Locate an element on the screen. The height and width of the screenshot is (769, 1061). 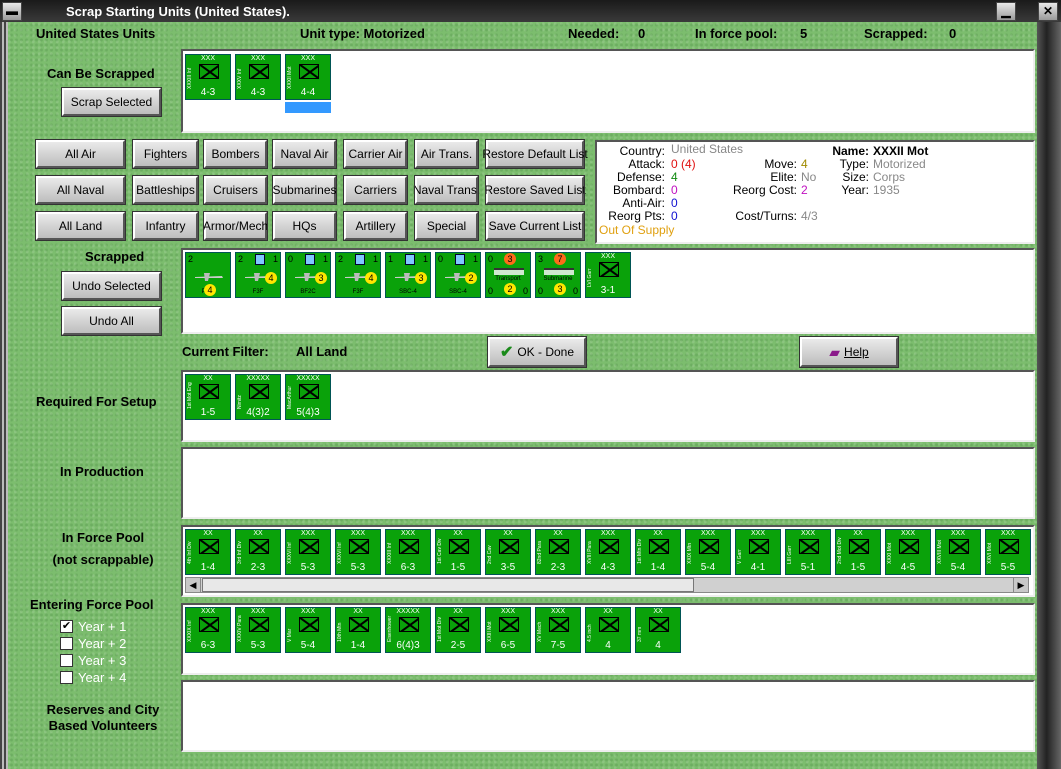
unit-counter: XX 37 mm 4 is located at coordinates (658, 630).